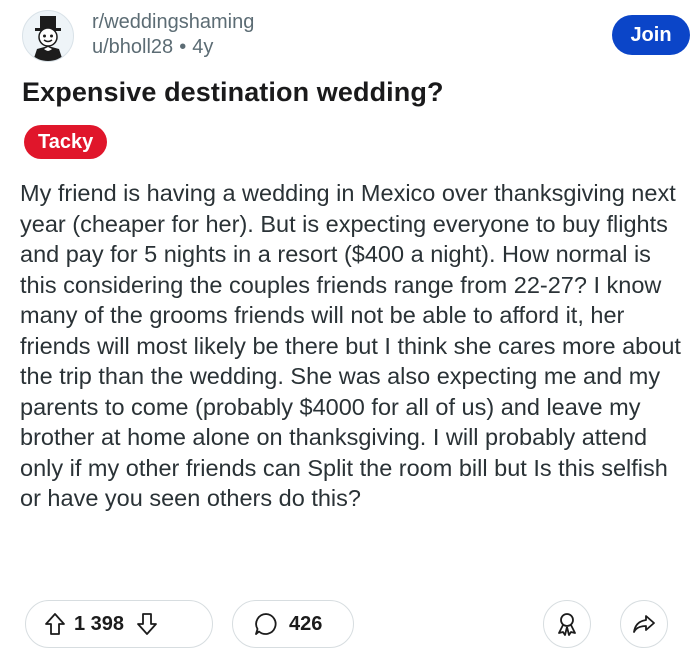 The width and height of the screenshot is (700, 661). What do you see at coordinates (99, 623) in the screenshot?
I see `upvote-count: 1 398` at bounding box center [99, 623].